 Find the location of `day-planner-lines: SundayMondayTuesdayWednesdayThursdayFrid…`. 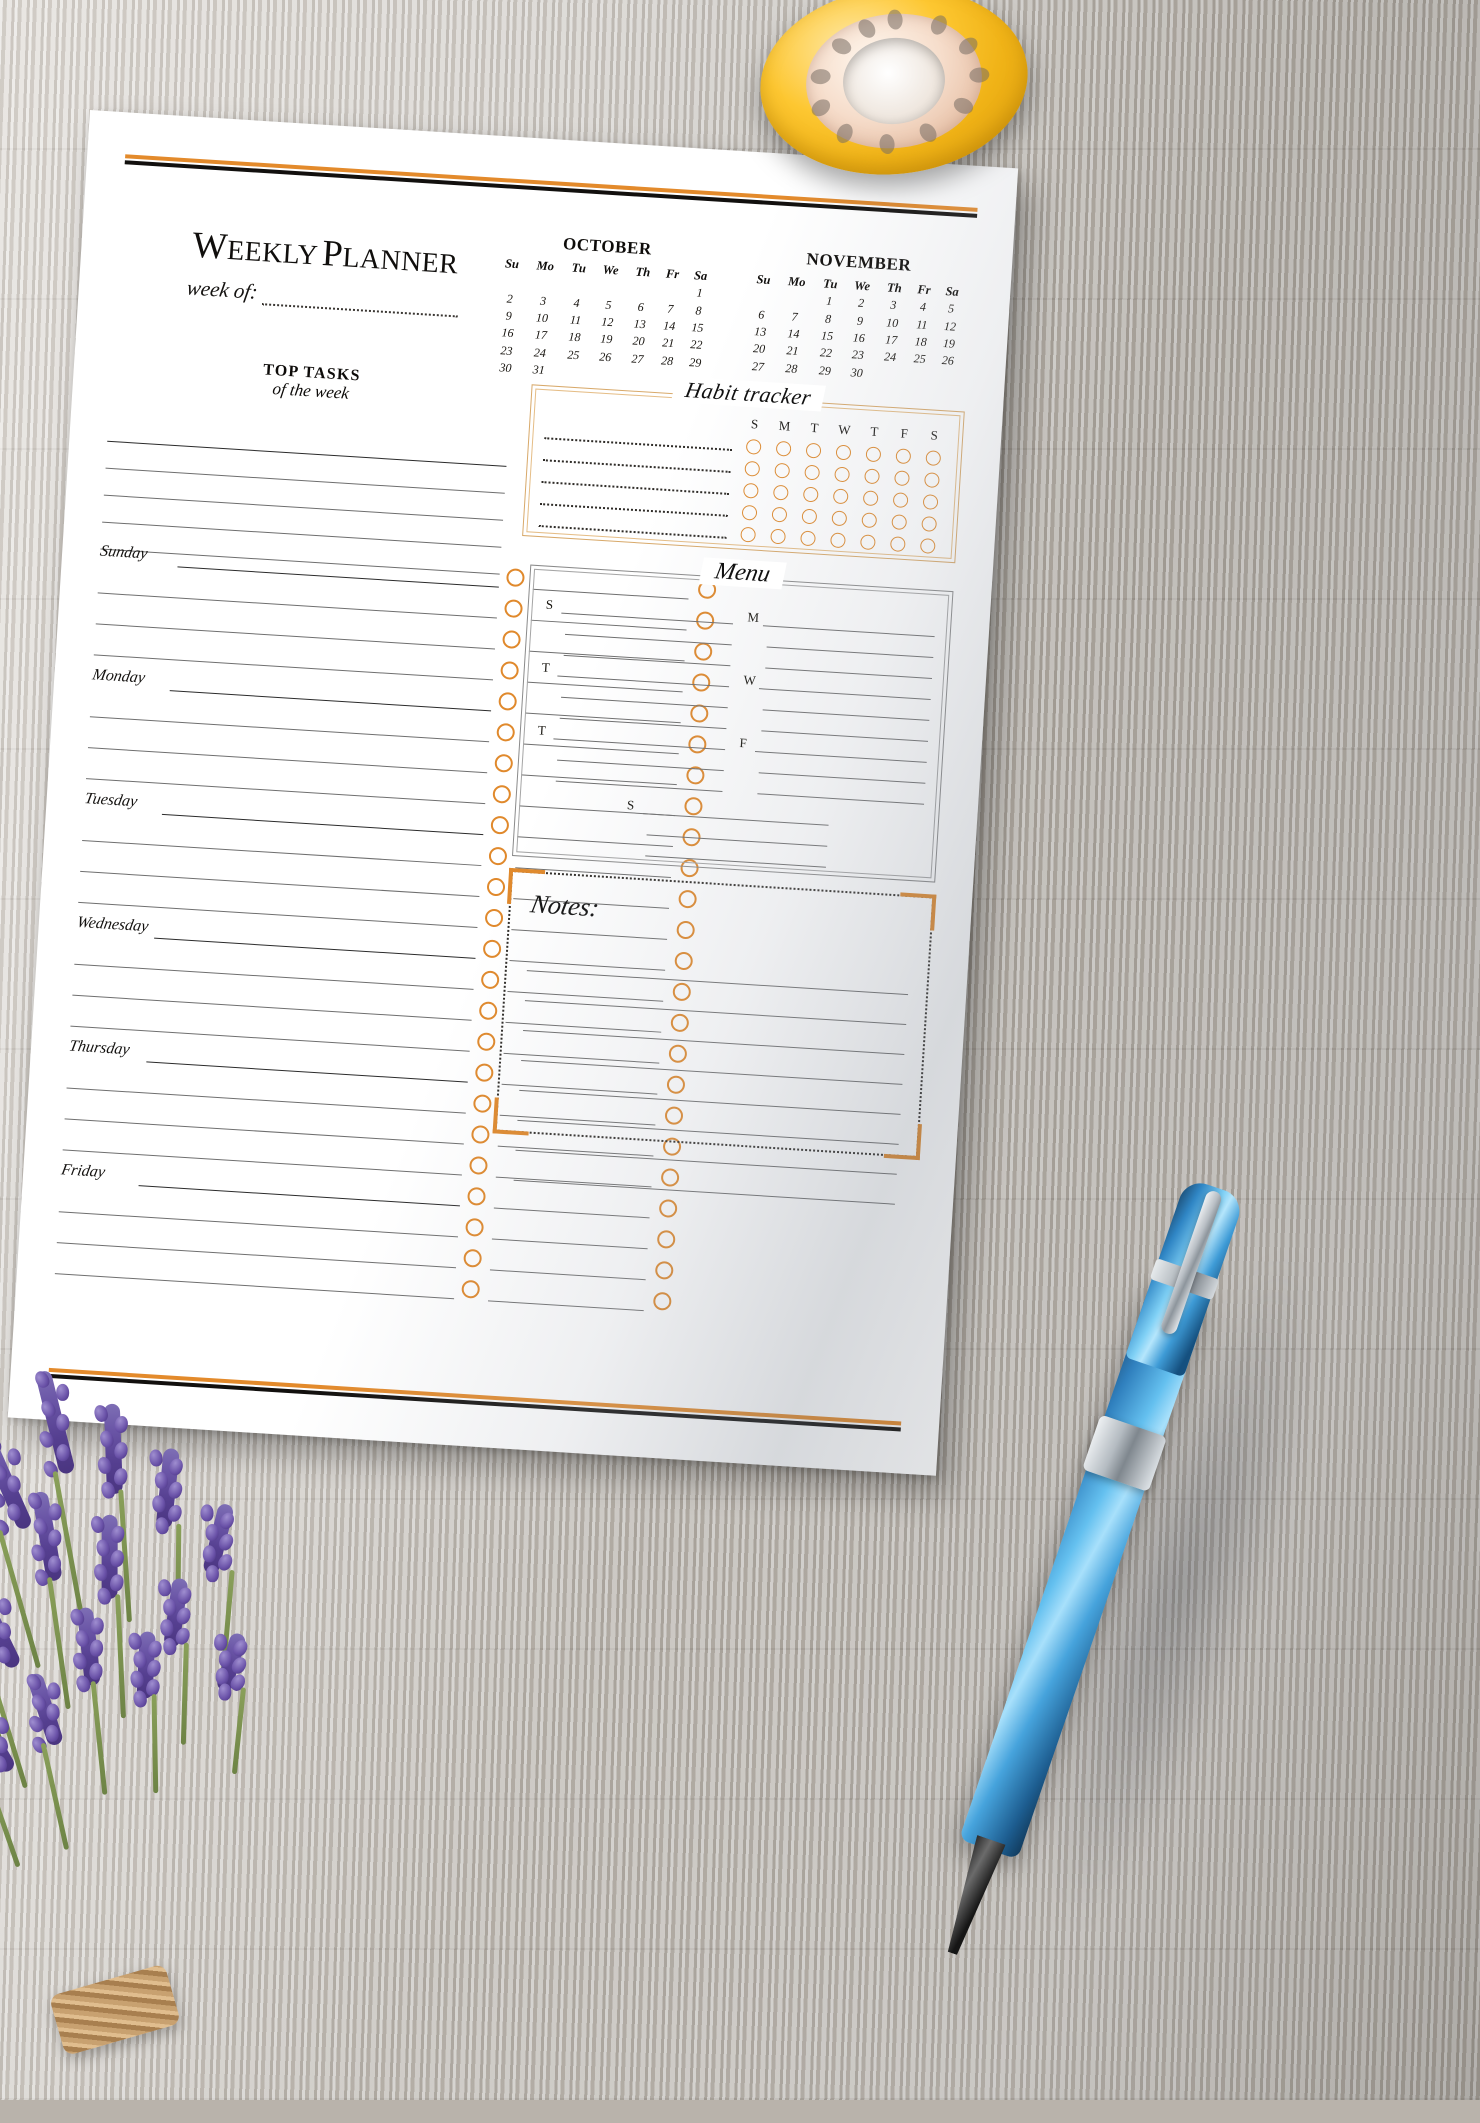

day-planner-lines: SundayMondayTuesdayWednesdayThursdayFrid… is located at coordinates (278, 920).